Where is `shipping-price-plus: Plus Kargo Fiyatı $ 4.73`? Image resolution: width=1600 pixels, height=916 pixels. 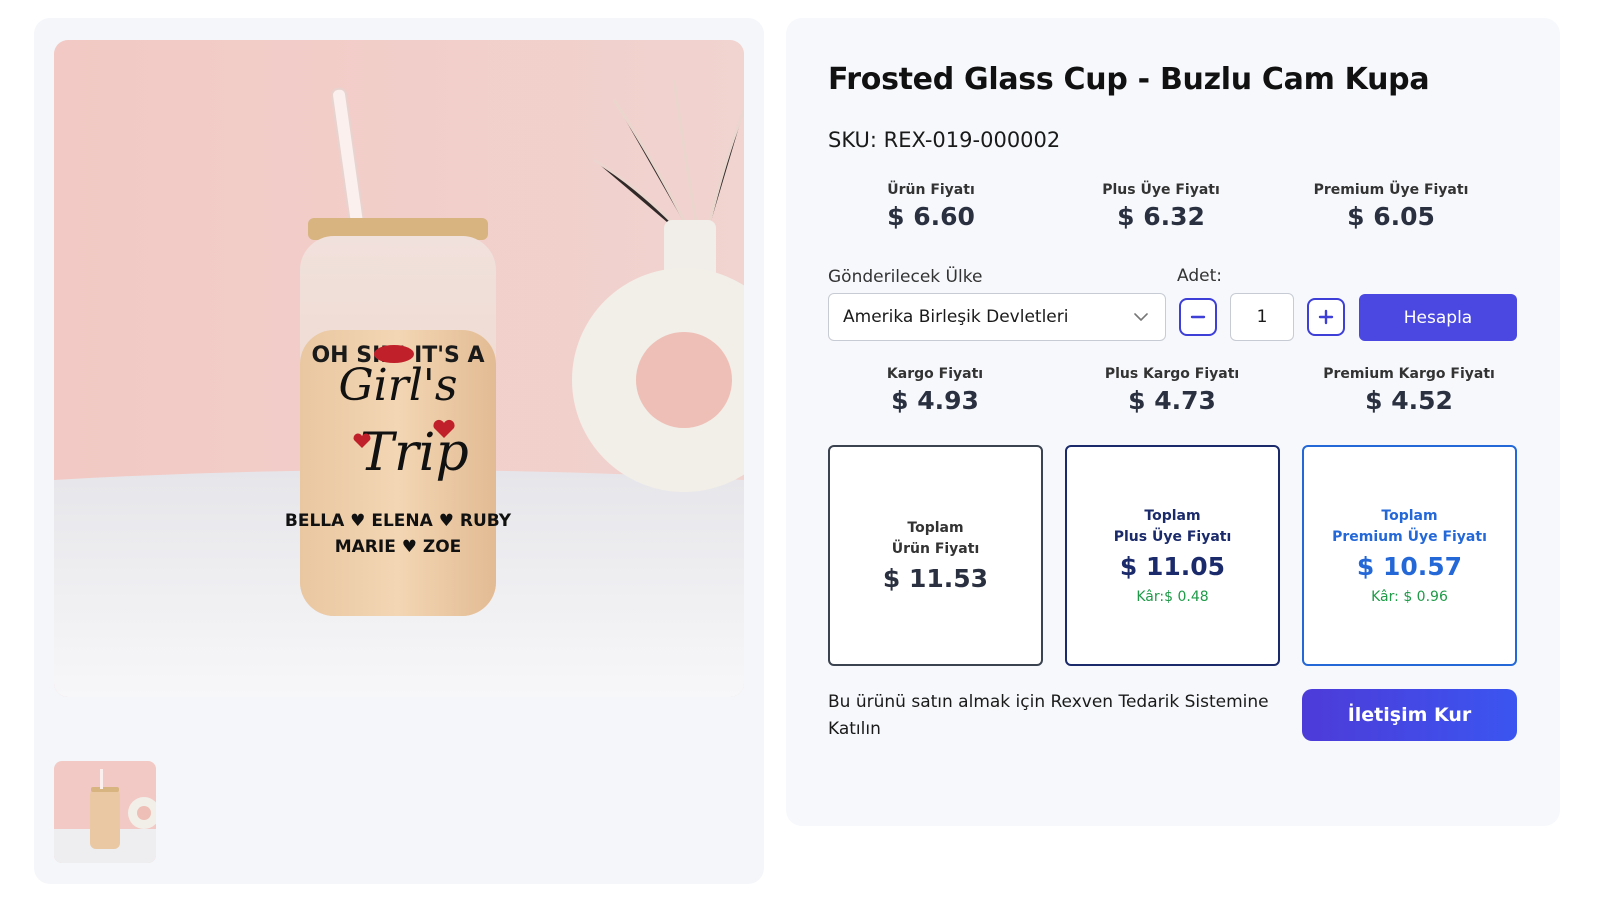
shipping-price-plus: Plus Kargo Fiyatı $ 4.73 is located at coordinates (1172, 390).